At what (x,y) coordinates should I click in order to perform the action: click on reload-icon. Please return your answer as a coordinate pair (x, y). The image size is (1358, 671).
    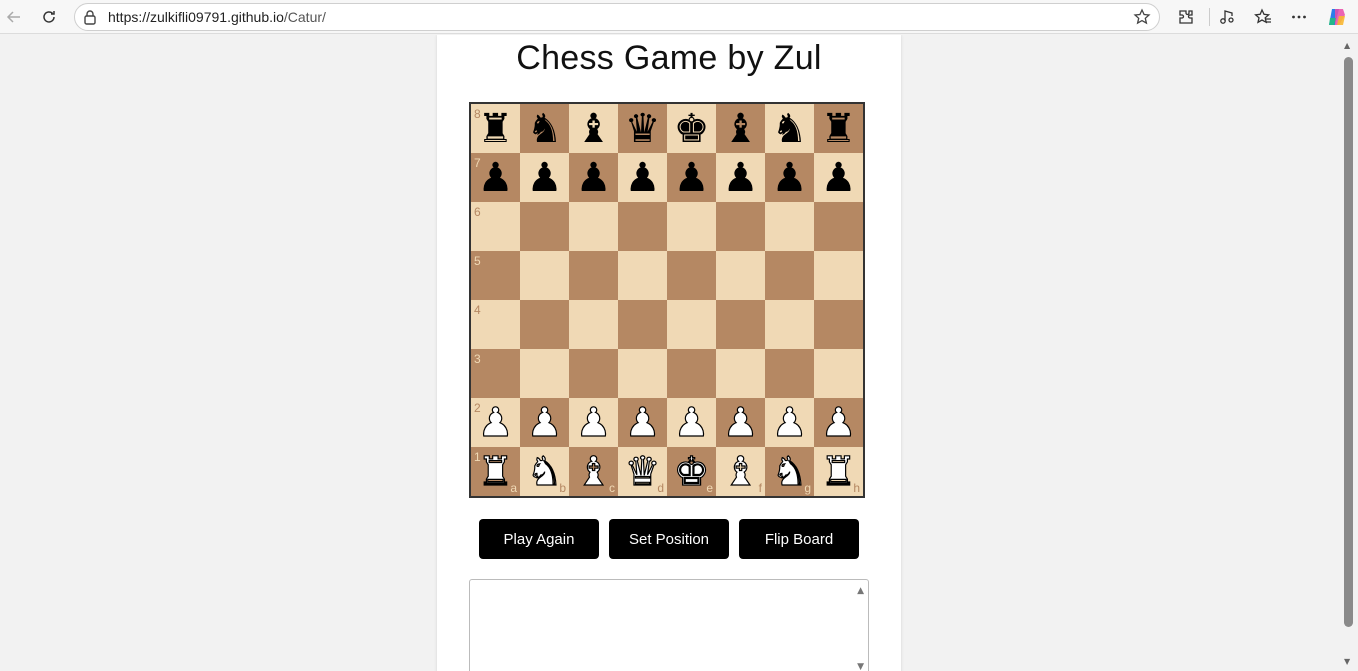
    Looking at the image, I should click on (49, 17).